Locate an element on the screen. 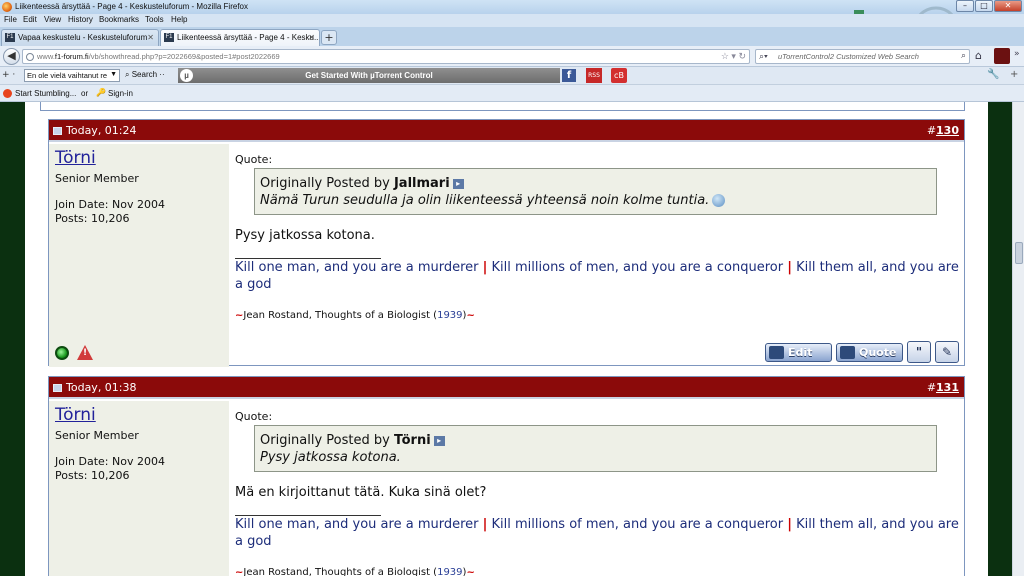 Image resolution: width=1024 pixels, height=576 pixels. toolbar-select: En ole vielä vaihtanut re ▼ is located at coordinates (72, 75).